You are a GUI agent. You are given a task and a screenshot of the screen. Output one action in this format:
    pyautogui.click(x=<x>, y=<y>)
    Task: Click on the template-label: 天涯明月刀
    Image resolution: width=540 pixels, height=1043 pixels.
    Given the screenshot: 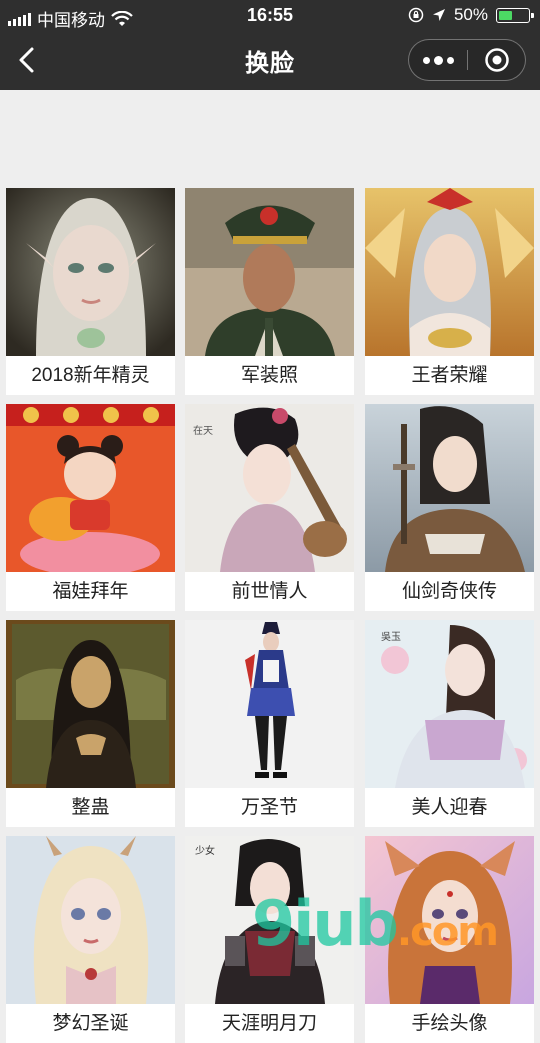 What is the action you would take?
    pyautogui.click(x=269, y=1023)
    